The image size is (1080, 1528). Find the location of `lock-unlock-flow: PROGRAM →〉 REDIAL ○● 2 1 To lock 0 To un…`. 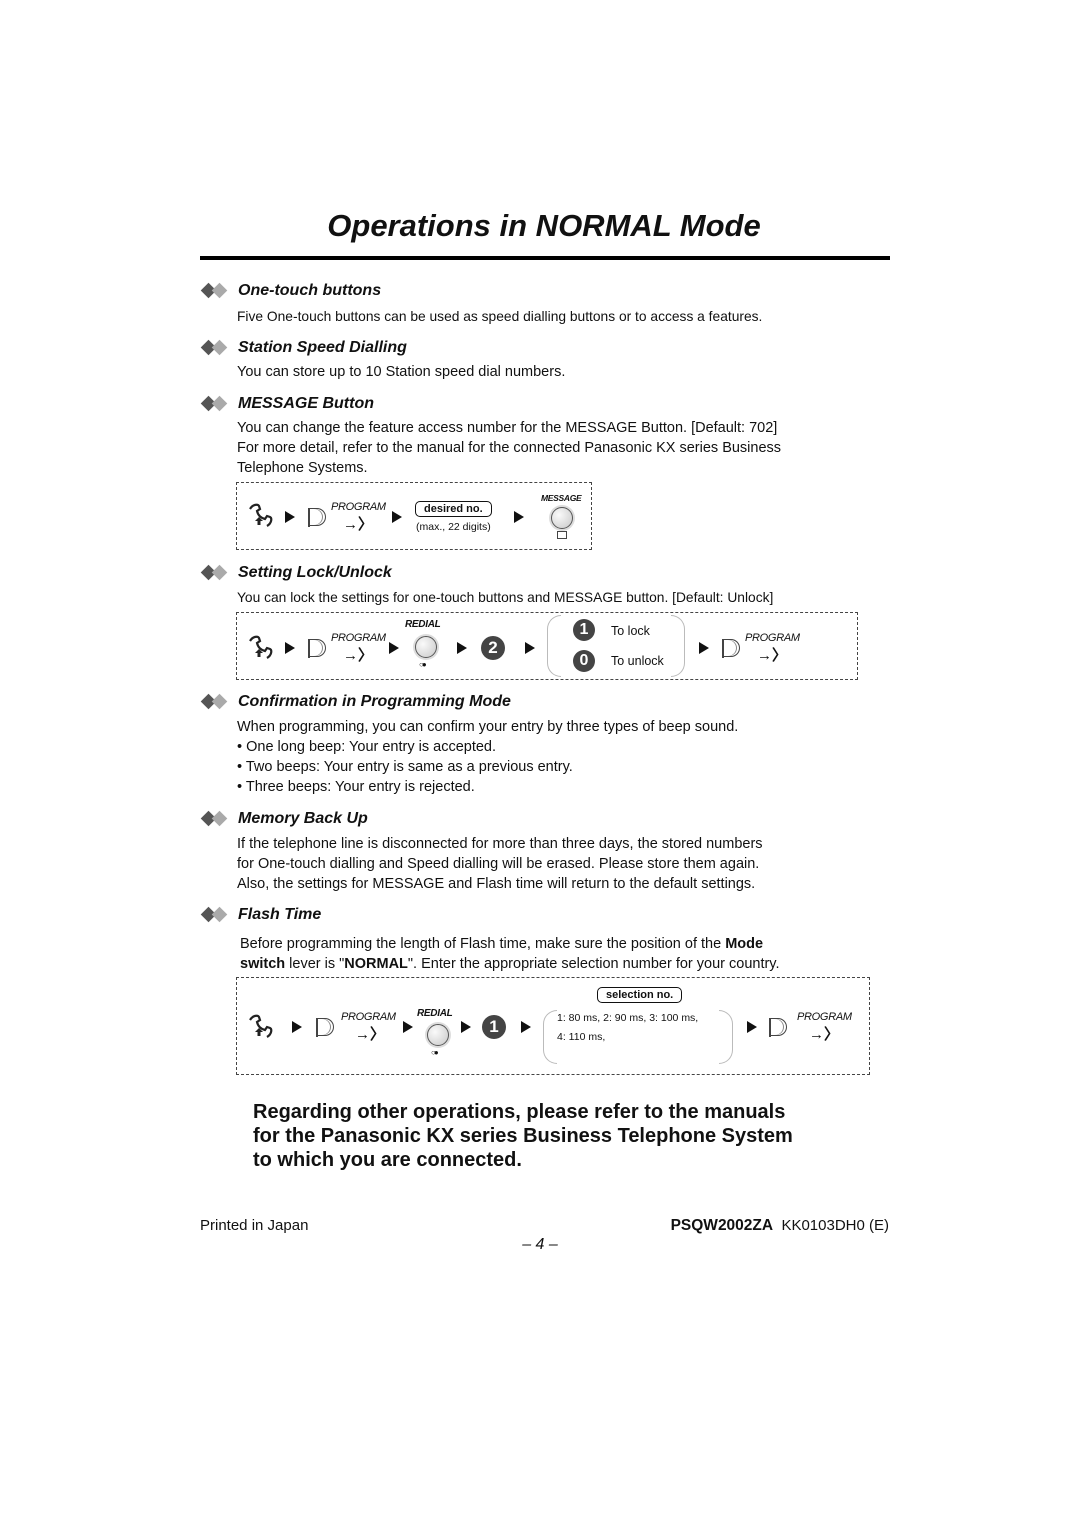

lock-unlock-flow: PROGRAM →〉 REDIAL ○● 2 1 To lock 0 To un… is located at coordinates (547, 646).